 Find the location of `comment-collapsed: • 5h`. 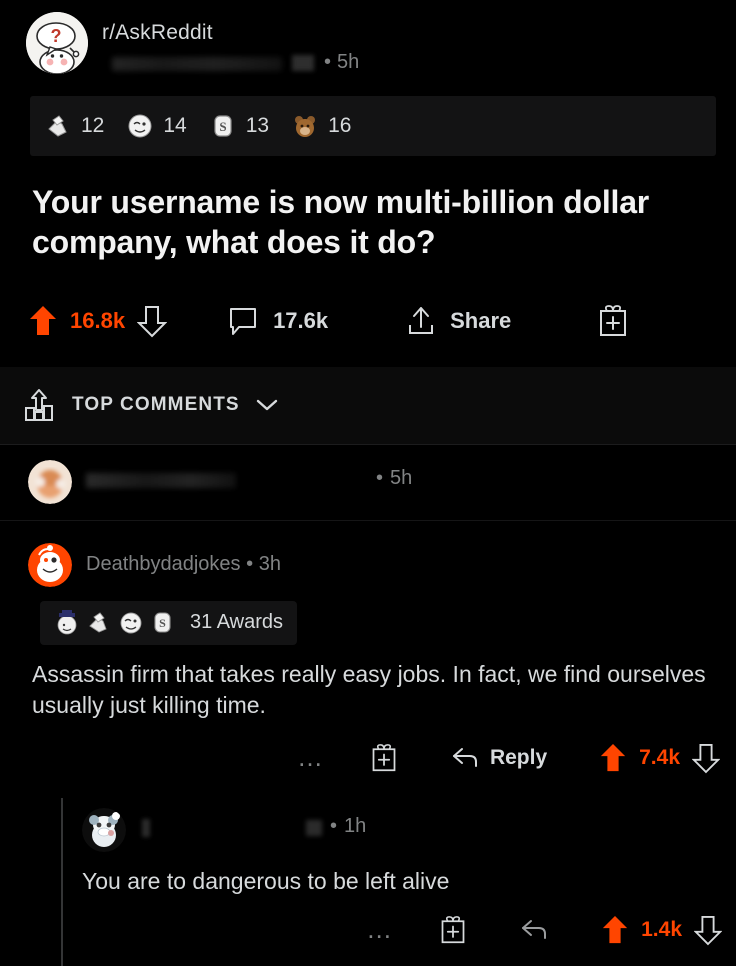

comment-collapsed: • 5h is located at coordinates (368, 483).